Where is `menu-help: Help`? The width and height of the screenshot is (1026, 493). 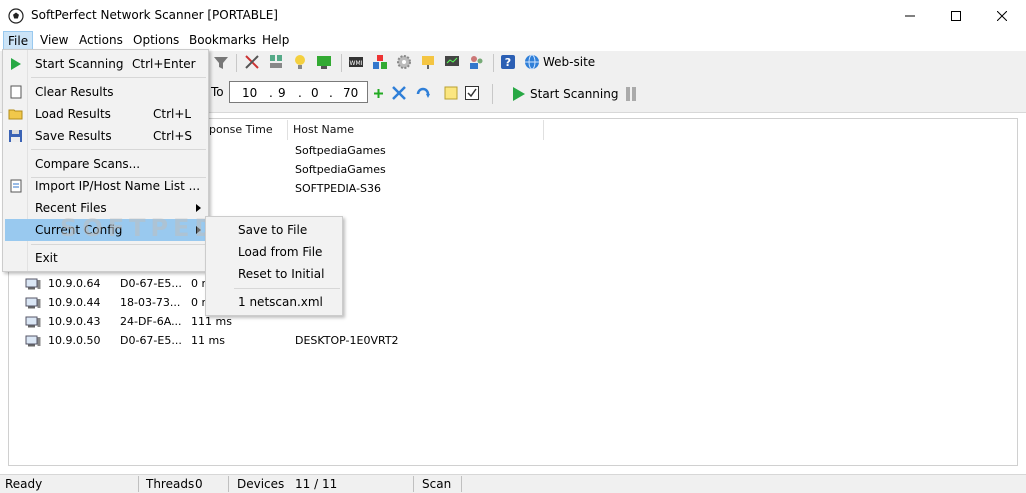
menu-help: Help is located at coordinates (275, 40).